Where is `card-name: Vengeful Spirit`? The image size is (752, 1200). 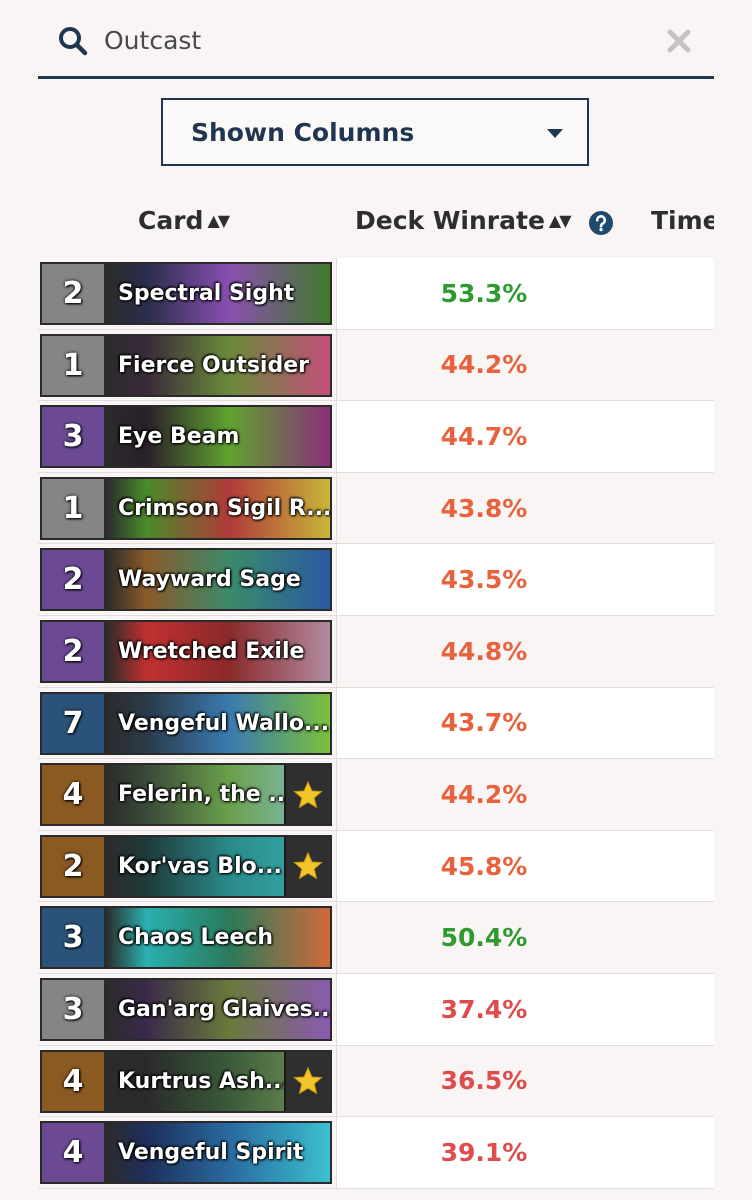 card-name: Vengeful Spirit is located at coordinates (211, 1153).